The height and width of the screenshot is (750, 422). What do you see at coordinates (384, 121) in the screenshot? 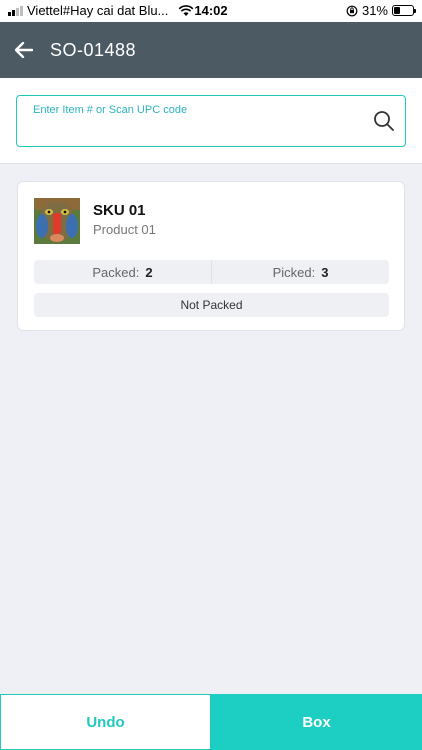
I see `search-icon` at bounding box center [384, 121].